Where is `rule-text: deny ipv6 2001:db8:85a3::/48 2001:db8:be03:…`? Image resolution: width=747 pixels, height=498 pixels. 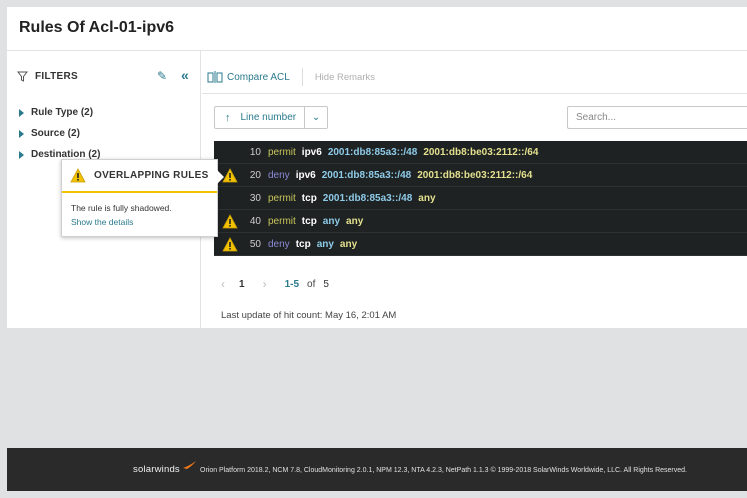
rule-text: deny ipv6 2001:db8:85a3::/48 2001:db8:be03:… is located at coordinates (400, 175).